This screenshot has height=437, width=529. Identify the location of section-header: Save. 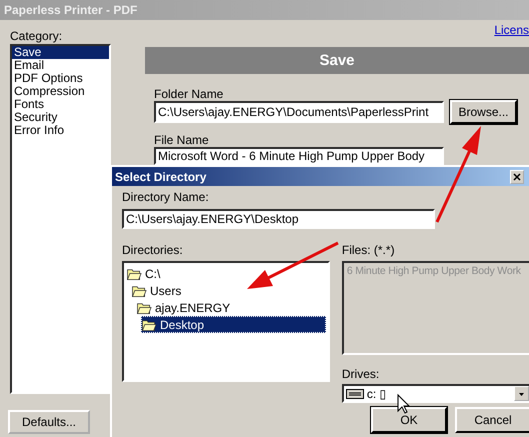
(337, 60).